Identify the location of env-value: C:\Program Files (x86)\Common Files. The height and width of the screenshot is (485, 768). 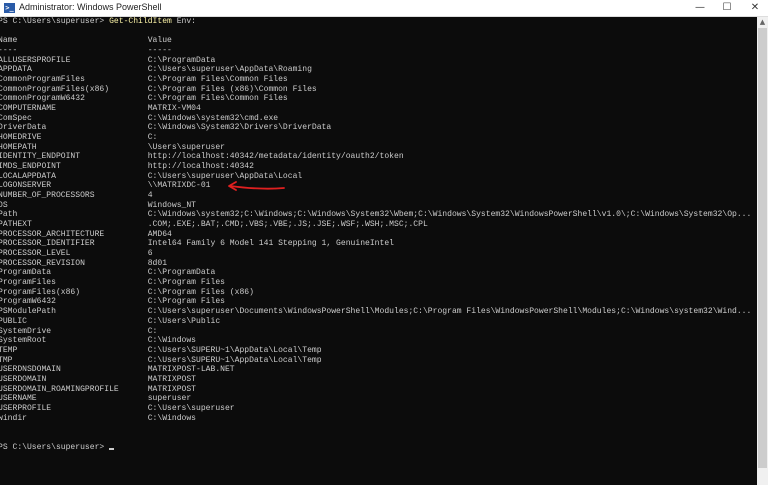
(232, 89).